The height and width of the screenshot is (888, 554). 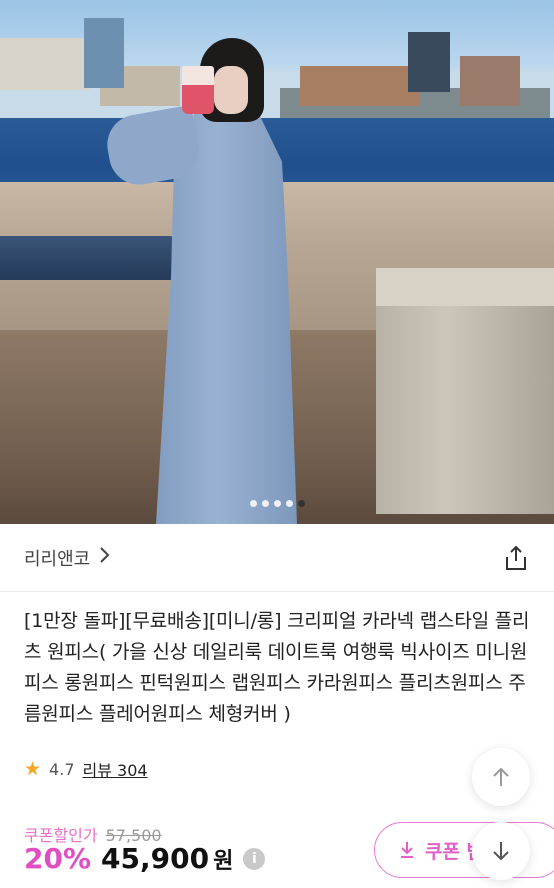 What do you see at coordinates (407, 850) in the screenshot?
I see `download-icon` at bounding box center [407, 850].